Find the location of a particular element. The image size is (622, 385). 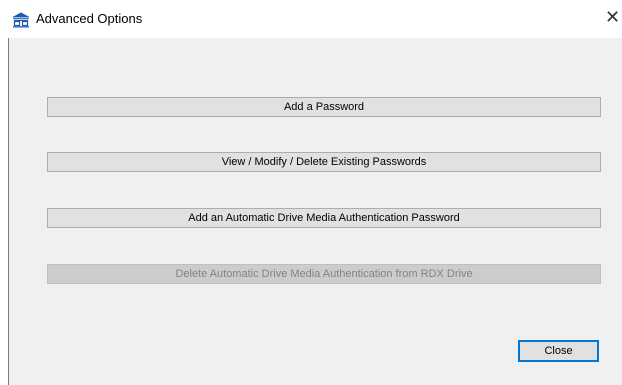

close-icon: ✕ is located at coordinates (612, 18).